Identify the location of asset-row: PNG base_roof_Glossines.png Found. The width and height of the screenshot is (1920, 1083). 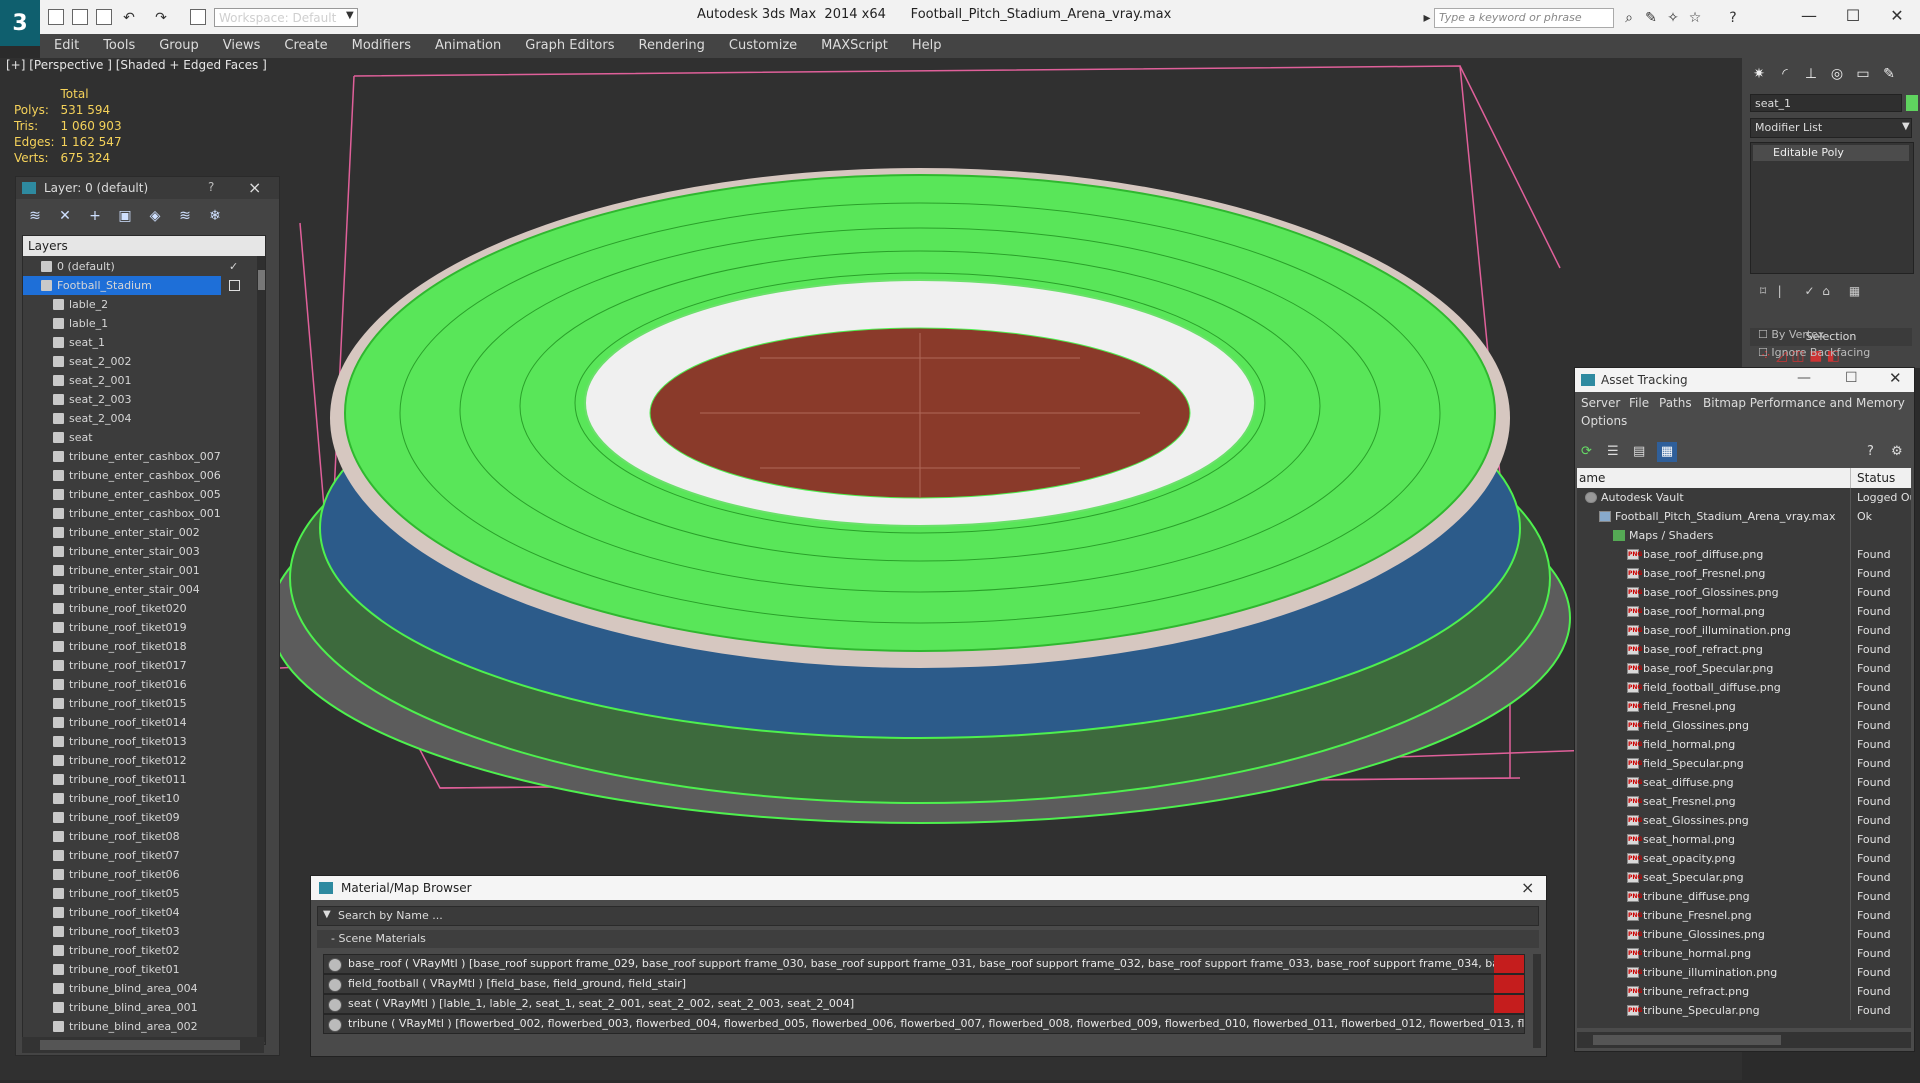
(1744, 592).